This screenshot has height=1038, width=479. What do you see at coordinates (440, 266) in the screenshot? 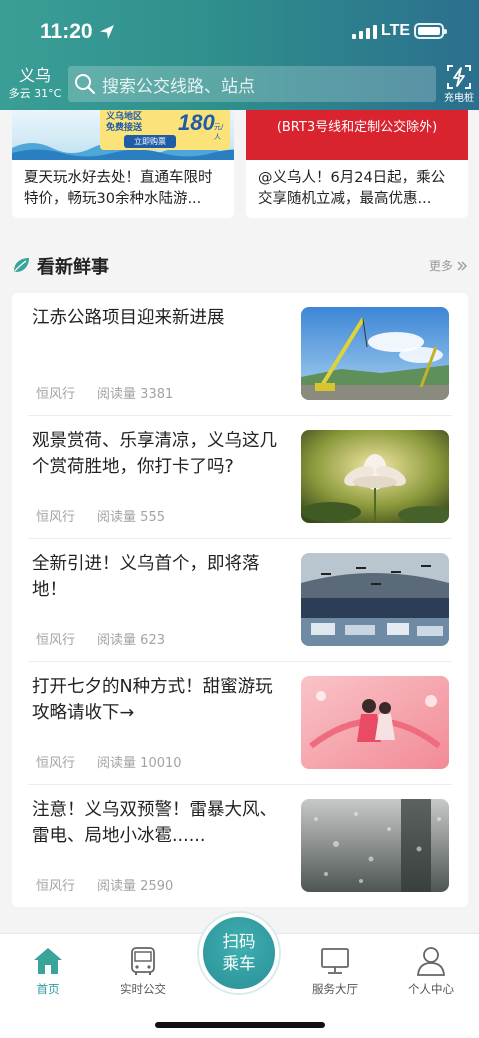
I see `more-label: 更多` at bounding box center [440, 266].